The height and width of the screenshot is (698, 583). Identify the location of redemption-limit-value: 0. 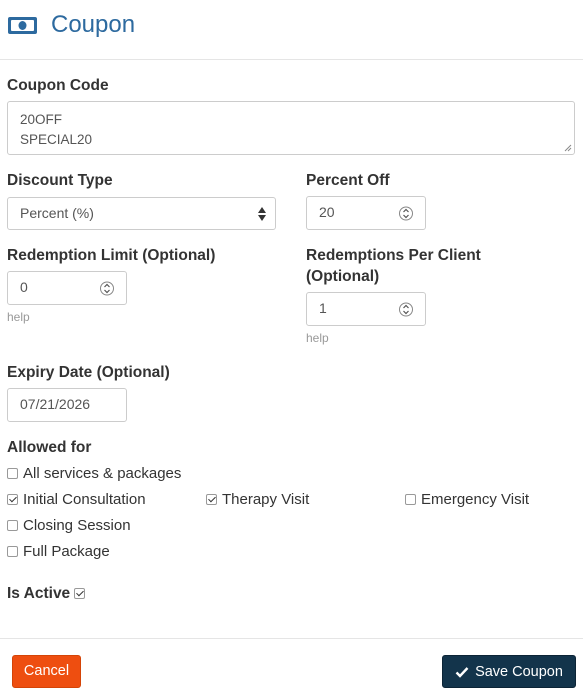
(24, 287).